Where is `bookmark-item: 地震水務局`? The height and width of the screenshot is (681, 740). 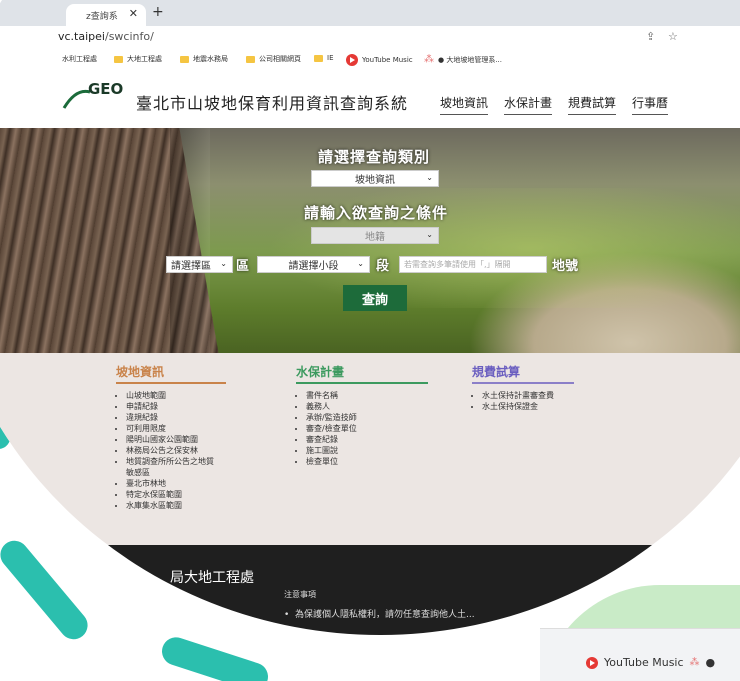 bookmark-item: 地震水務局 is located at coordinates (204, 59).